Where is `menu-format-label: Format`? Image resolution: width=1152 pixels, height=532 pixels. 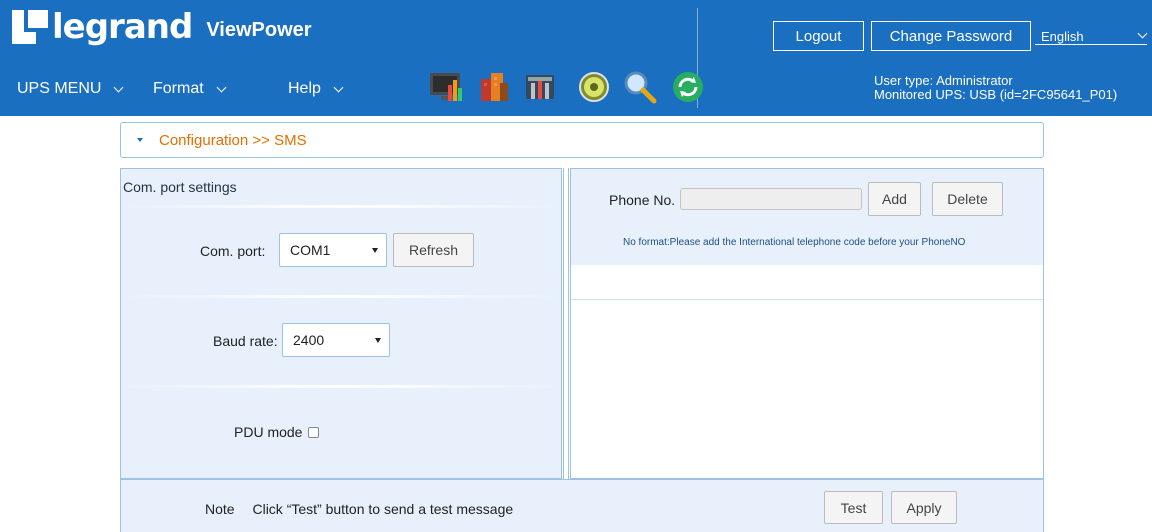
menu-format-label: Format is located at coordinates (178, 88).